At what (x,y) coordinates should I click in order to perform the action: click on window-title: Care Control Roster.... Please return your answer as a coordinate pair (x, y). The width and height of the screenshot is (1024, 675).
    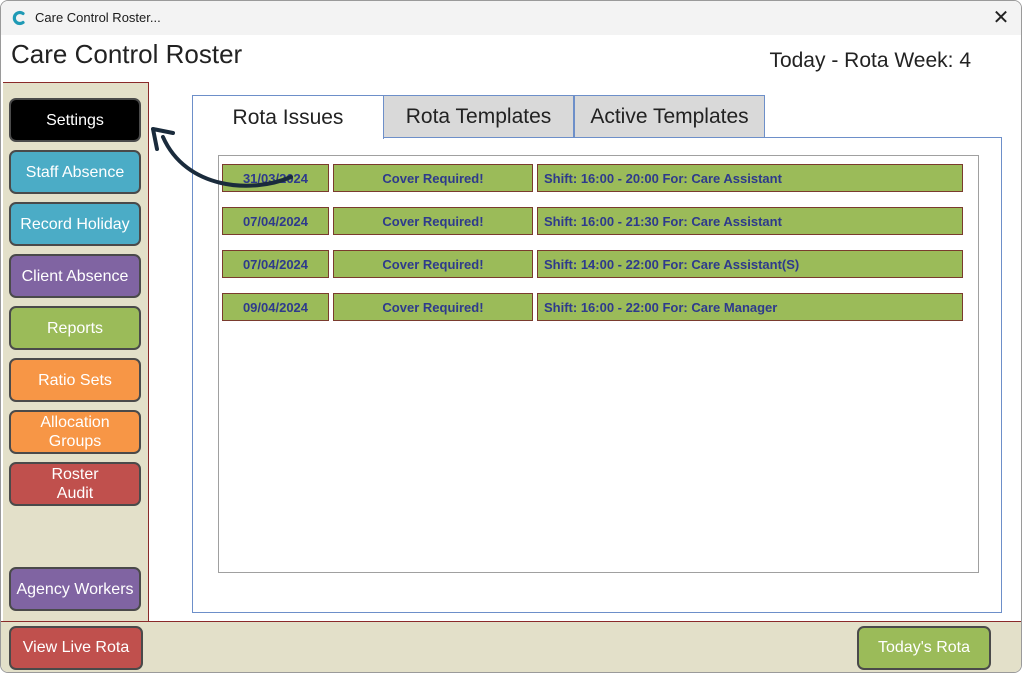
    Looking at the image, I should click on (98, 17).